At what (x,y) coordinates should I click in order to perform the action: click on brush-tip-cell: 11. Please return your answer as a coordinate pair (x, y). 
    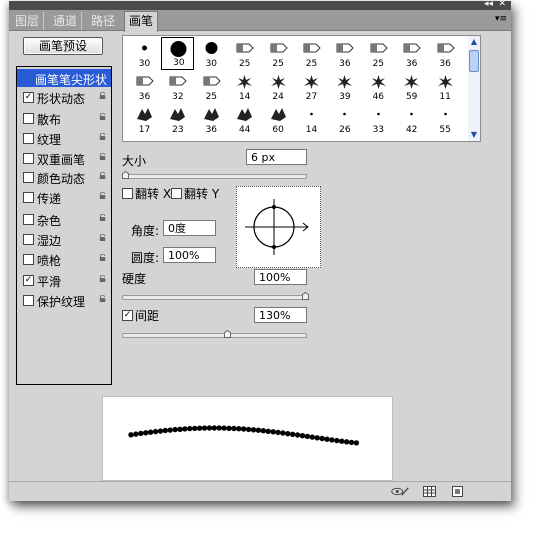
    Looking at the image, I should click on (445, 86).